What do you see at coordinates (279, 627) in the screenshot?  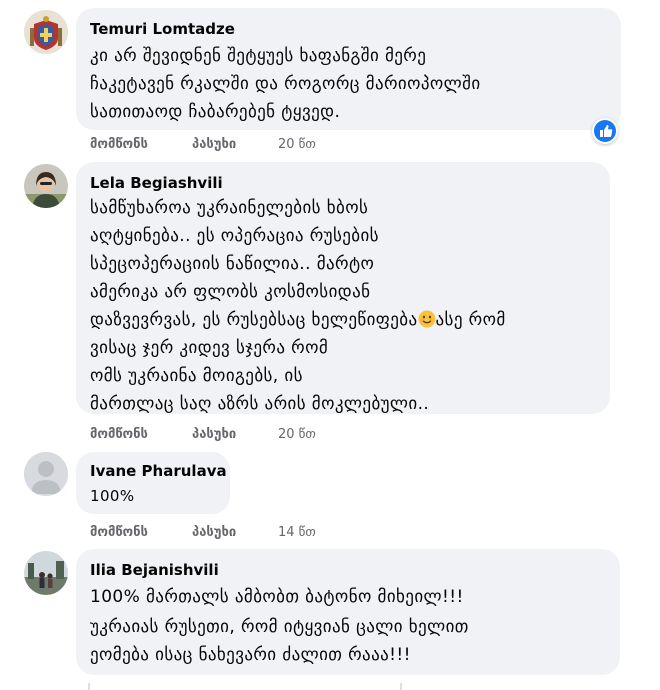 I see `comment-text-line: უკრაიას რუსეთი, რომ იტყვიან ცალი ხელით` at bounding box center [279, 627].